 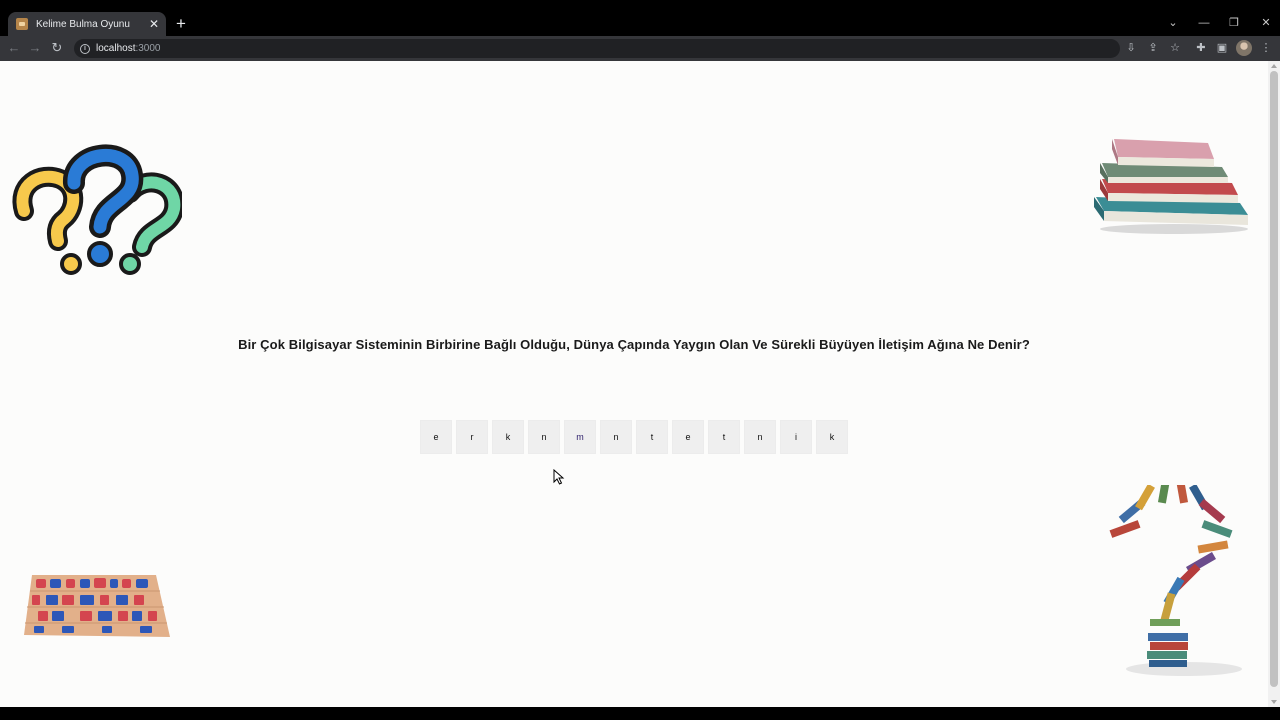 I want to click on browser-toolbar: ← → ↻ i localhost :3000 ⇩ ⇪ ☆ ✚ ▣ ⋮, so click(x=640, y=48).